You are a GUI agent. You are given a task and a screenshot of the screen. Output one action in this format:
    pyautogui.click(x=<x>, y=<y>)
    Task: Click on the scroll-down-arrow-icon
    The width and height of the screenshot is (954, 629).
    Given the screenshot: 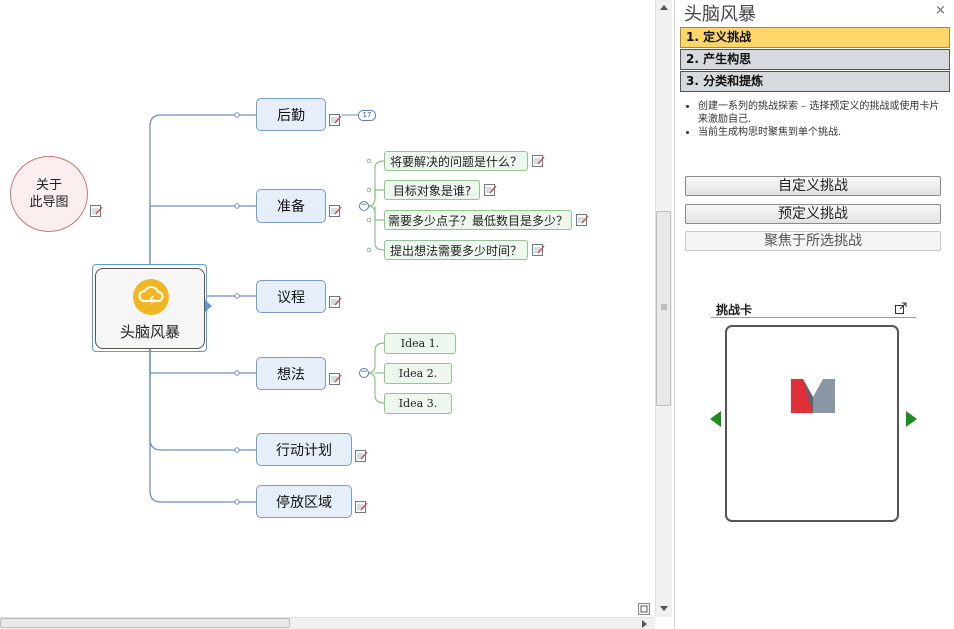 What is the action you would take?
    pyautogui.click(x=664, y=609)
    